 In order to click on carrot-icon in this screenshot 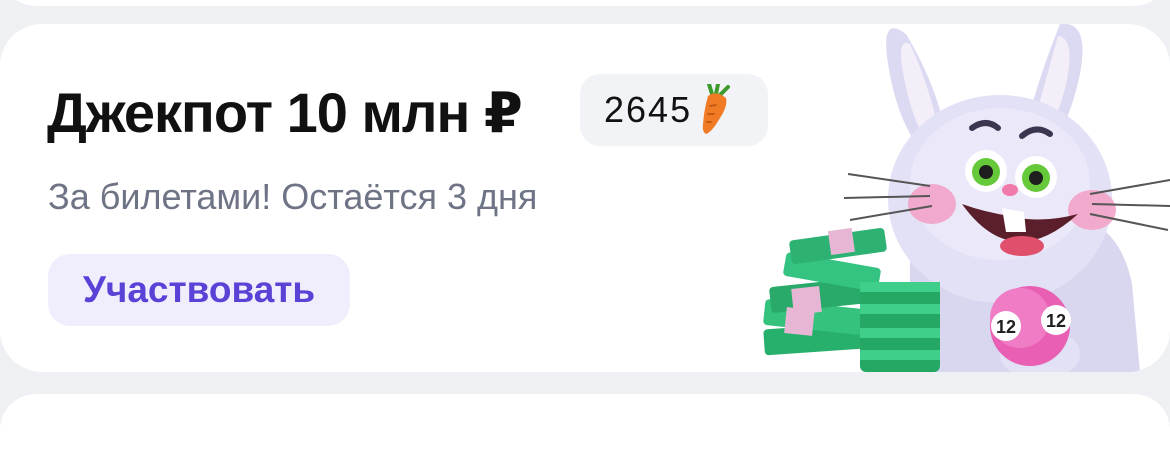, I will do `click(716, 109)`.